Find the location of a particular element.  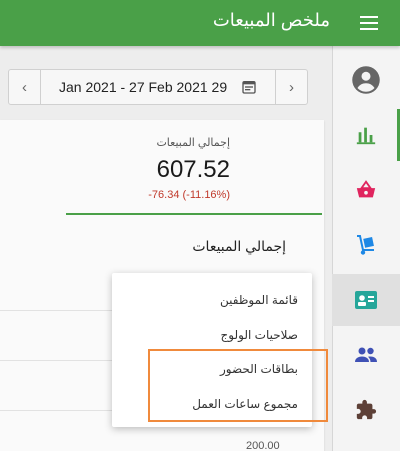

sidebar-item-inventory is located at coordinates (366, 245).